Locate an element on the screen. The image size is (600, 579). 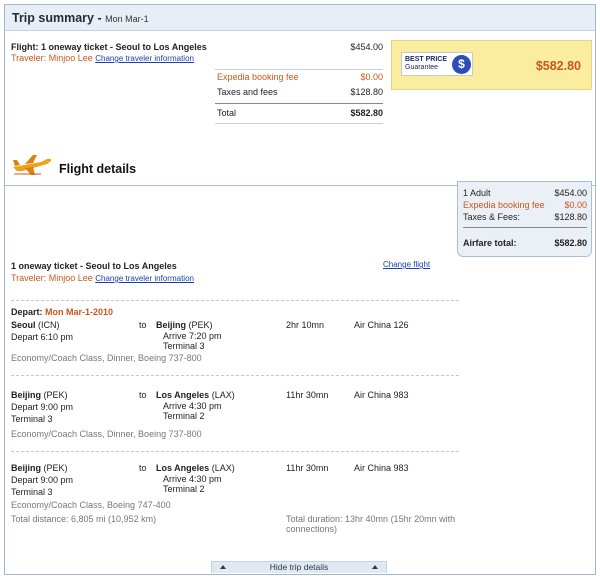
segment-from-city: Seoul is located at coordinates (23, 325).